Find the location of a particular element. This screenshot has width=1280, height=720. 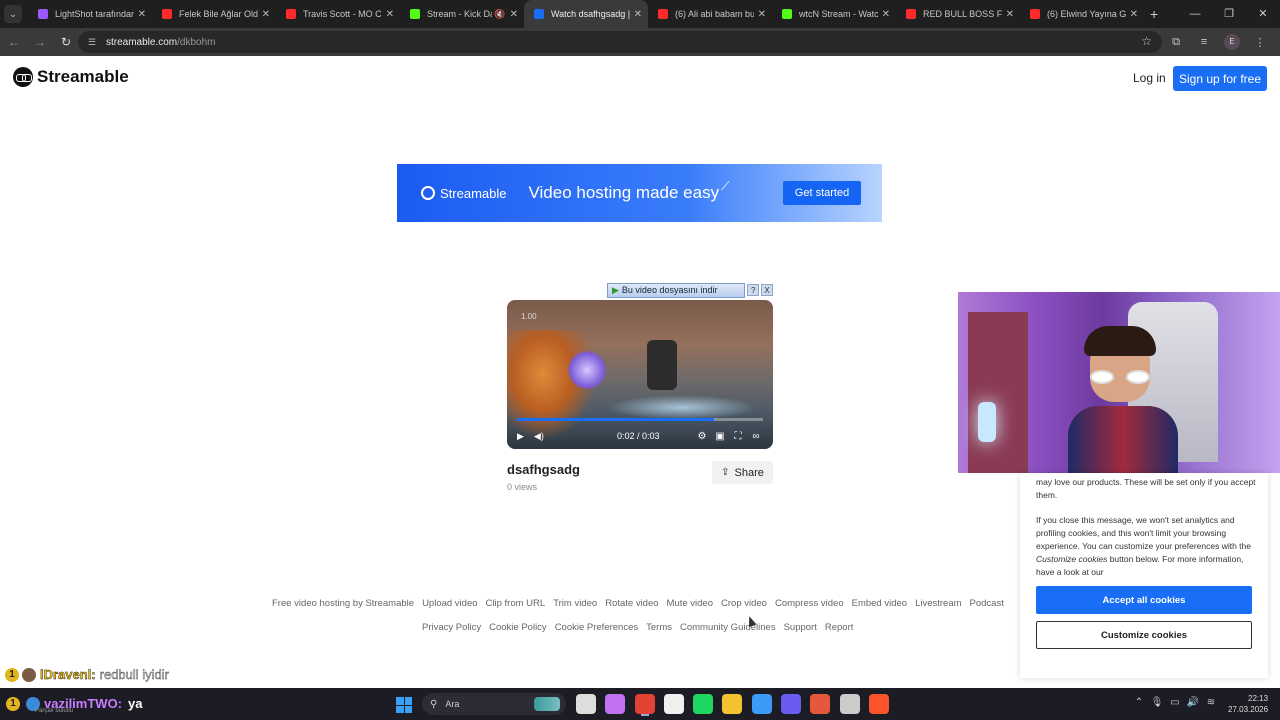

customize-cookies-button: Customize cookies is located at coordinates (1144, 635).